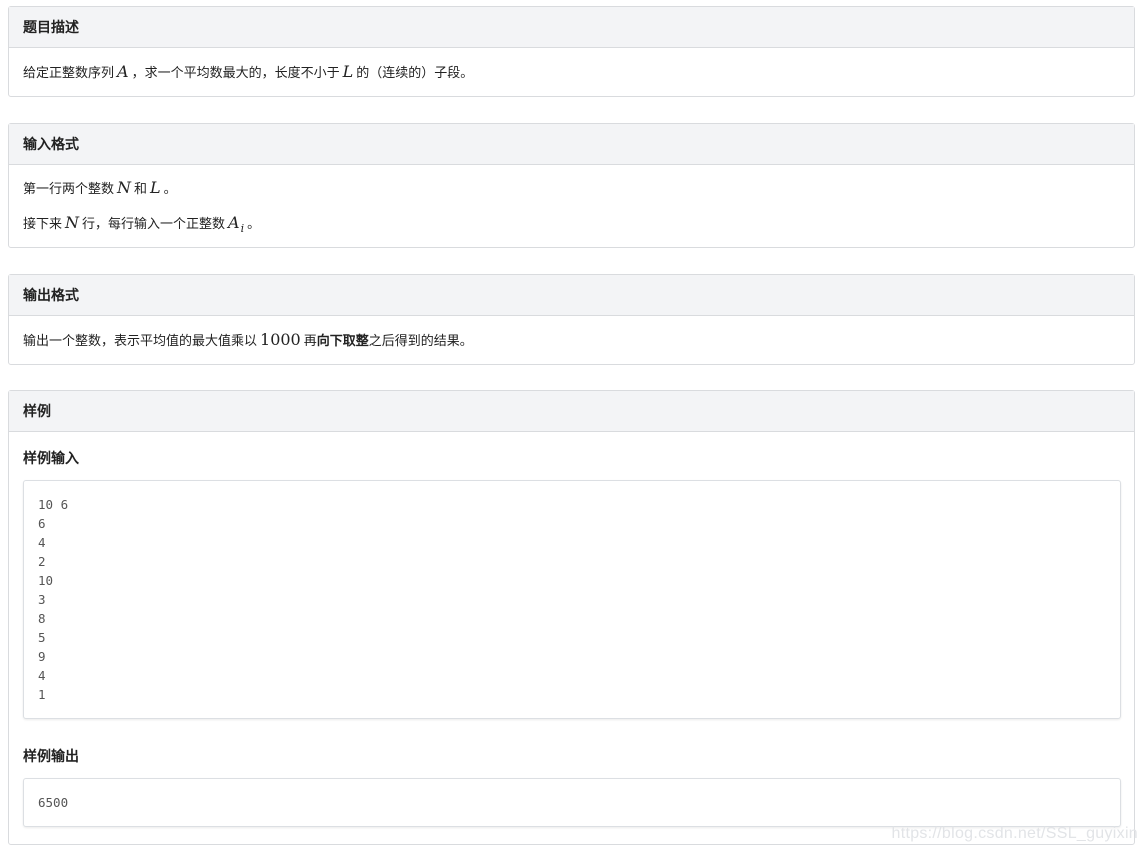 This screenshot has width=1144, height=851. What do you see at coordinates (342, 341) in the screenshot?
I see `emphasis-floor: 向下取整` at bounding box center [342, 341].